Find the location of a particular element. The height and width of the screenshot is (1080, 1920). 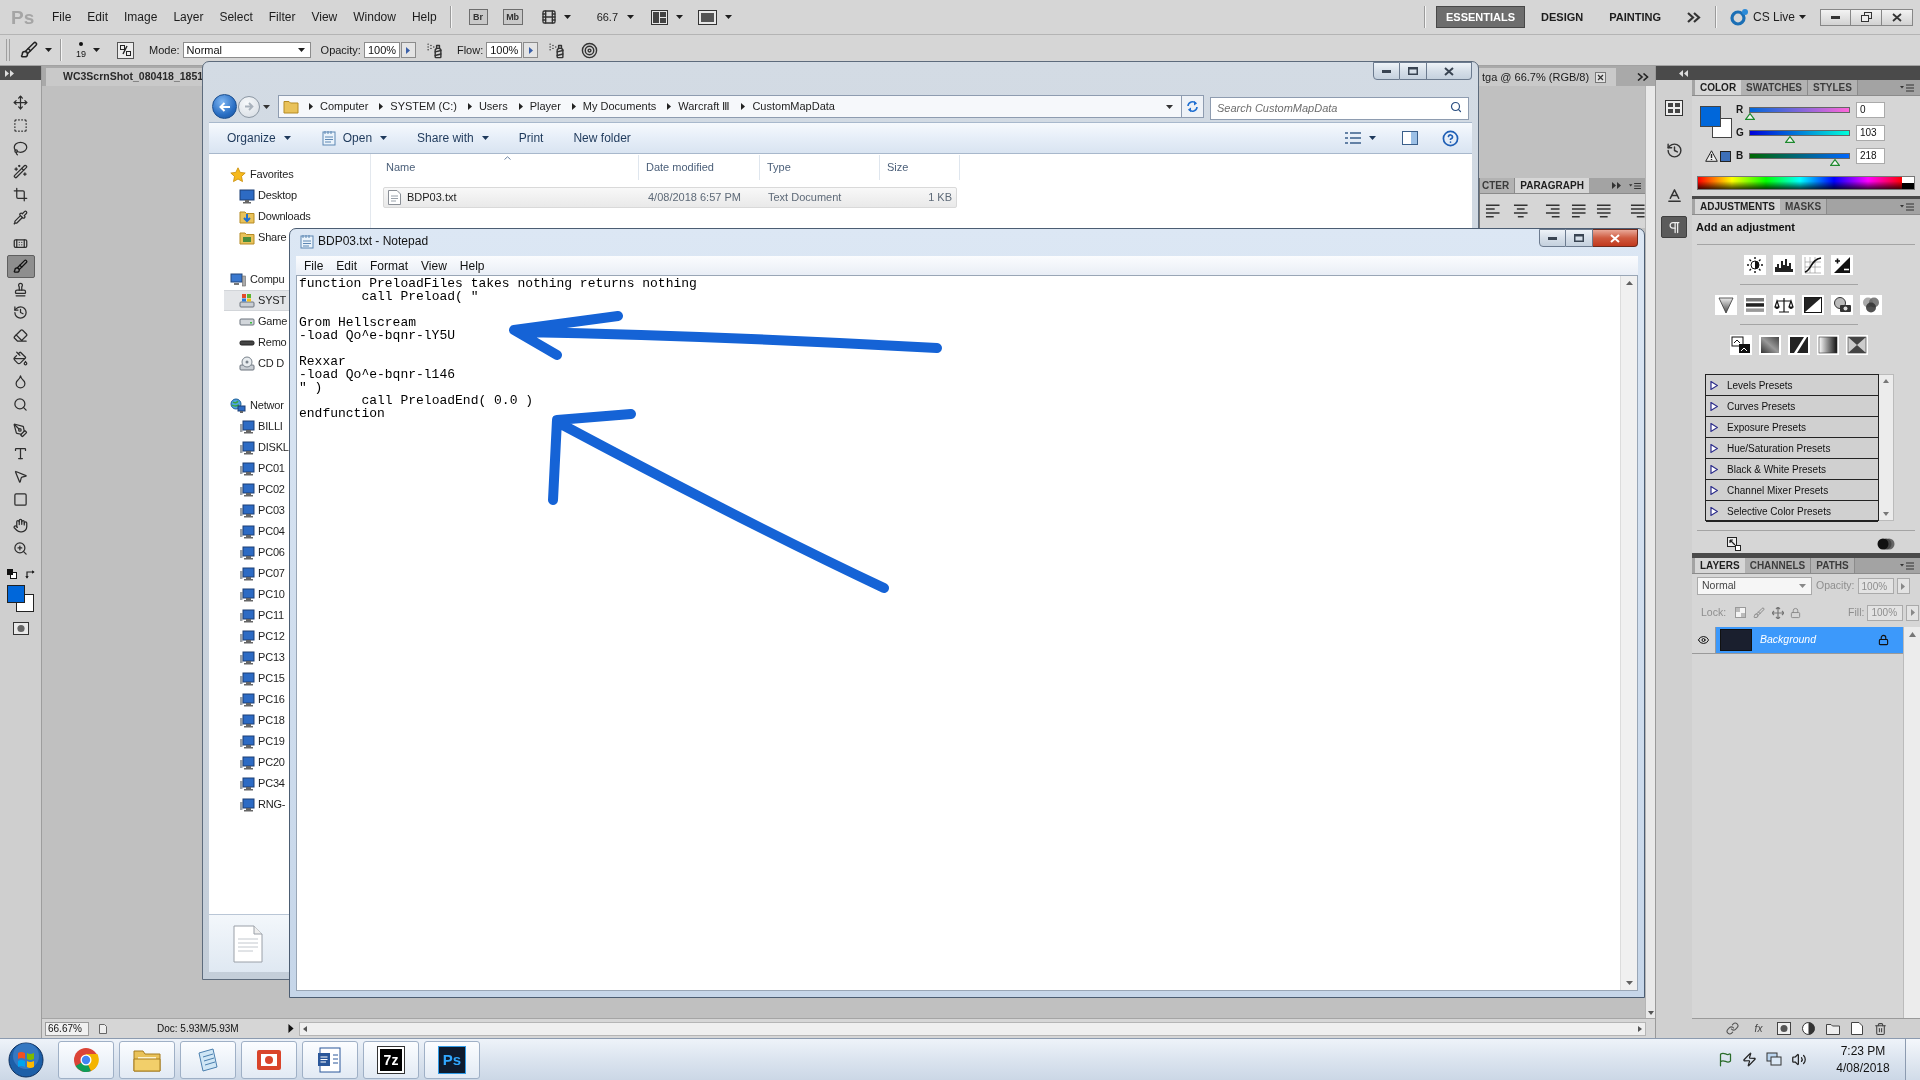

menu-item: Select is located at coordinates (236, 17).